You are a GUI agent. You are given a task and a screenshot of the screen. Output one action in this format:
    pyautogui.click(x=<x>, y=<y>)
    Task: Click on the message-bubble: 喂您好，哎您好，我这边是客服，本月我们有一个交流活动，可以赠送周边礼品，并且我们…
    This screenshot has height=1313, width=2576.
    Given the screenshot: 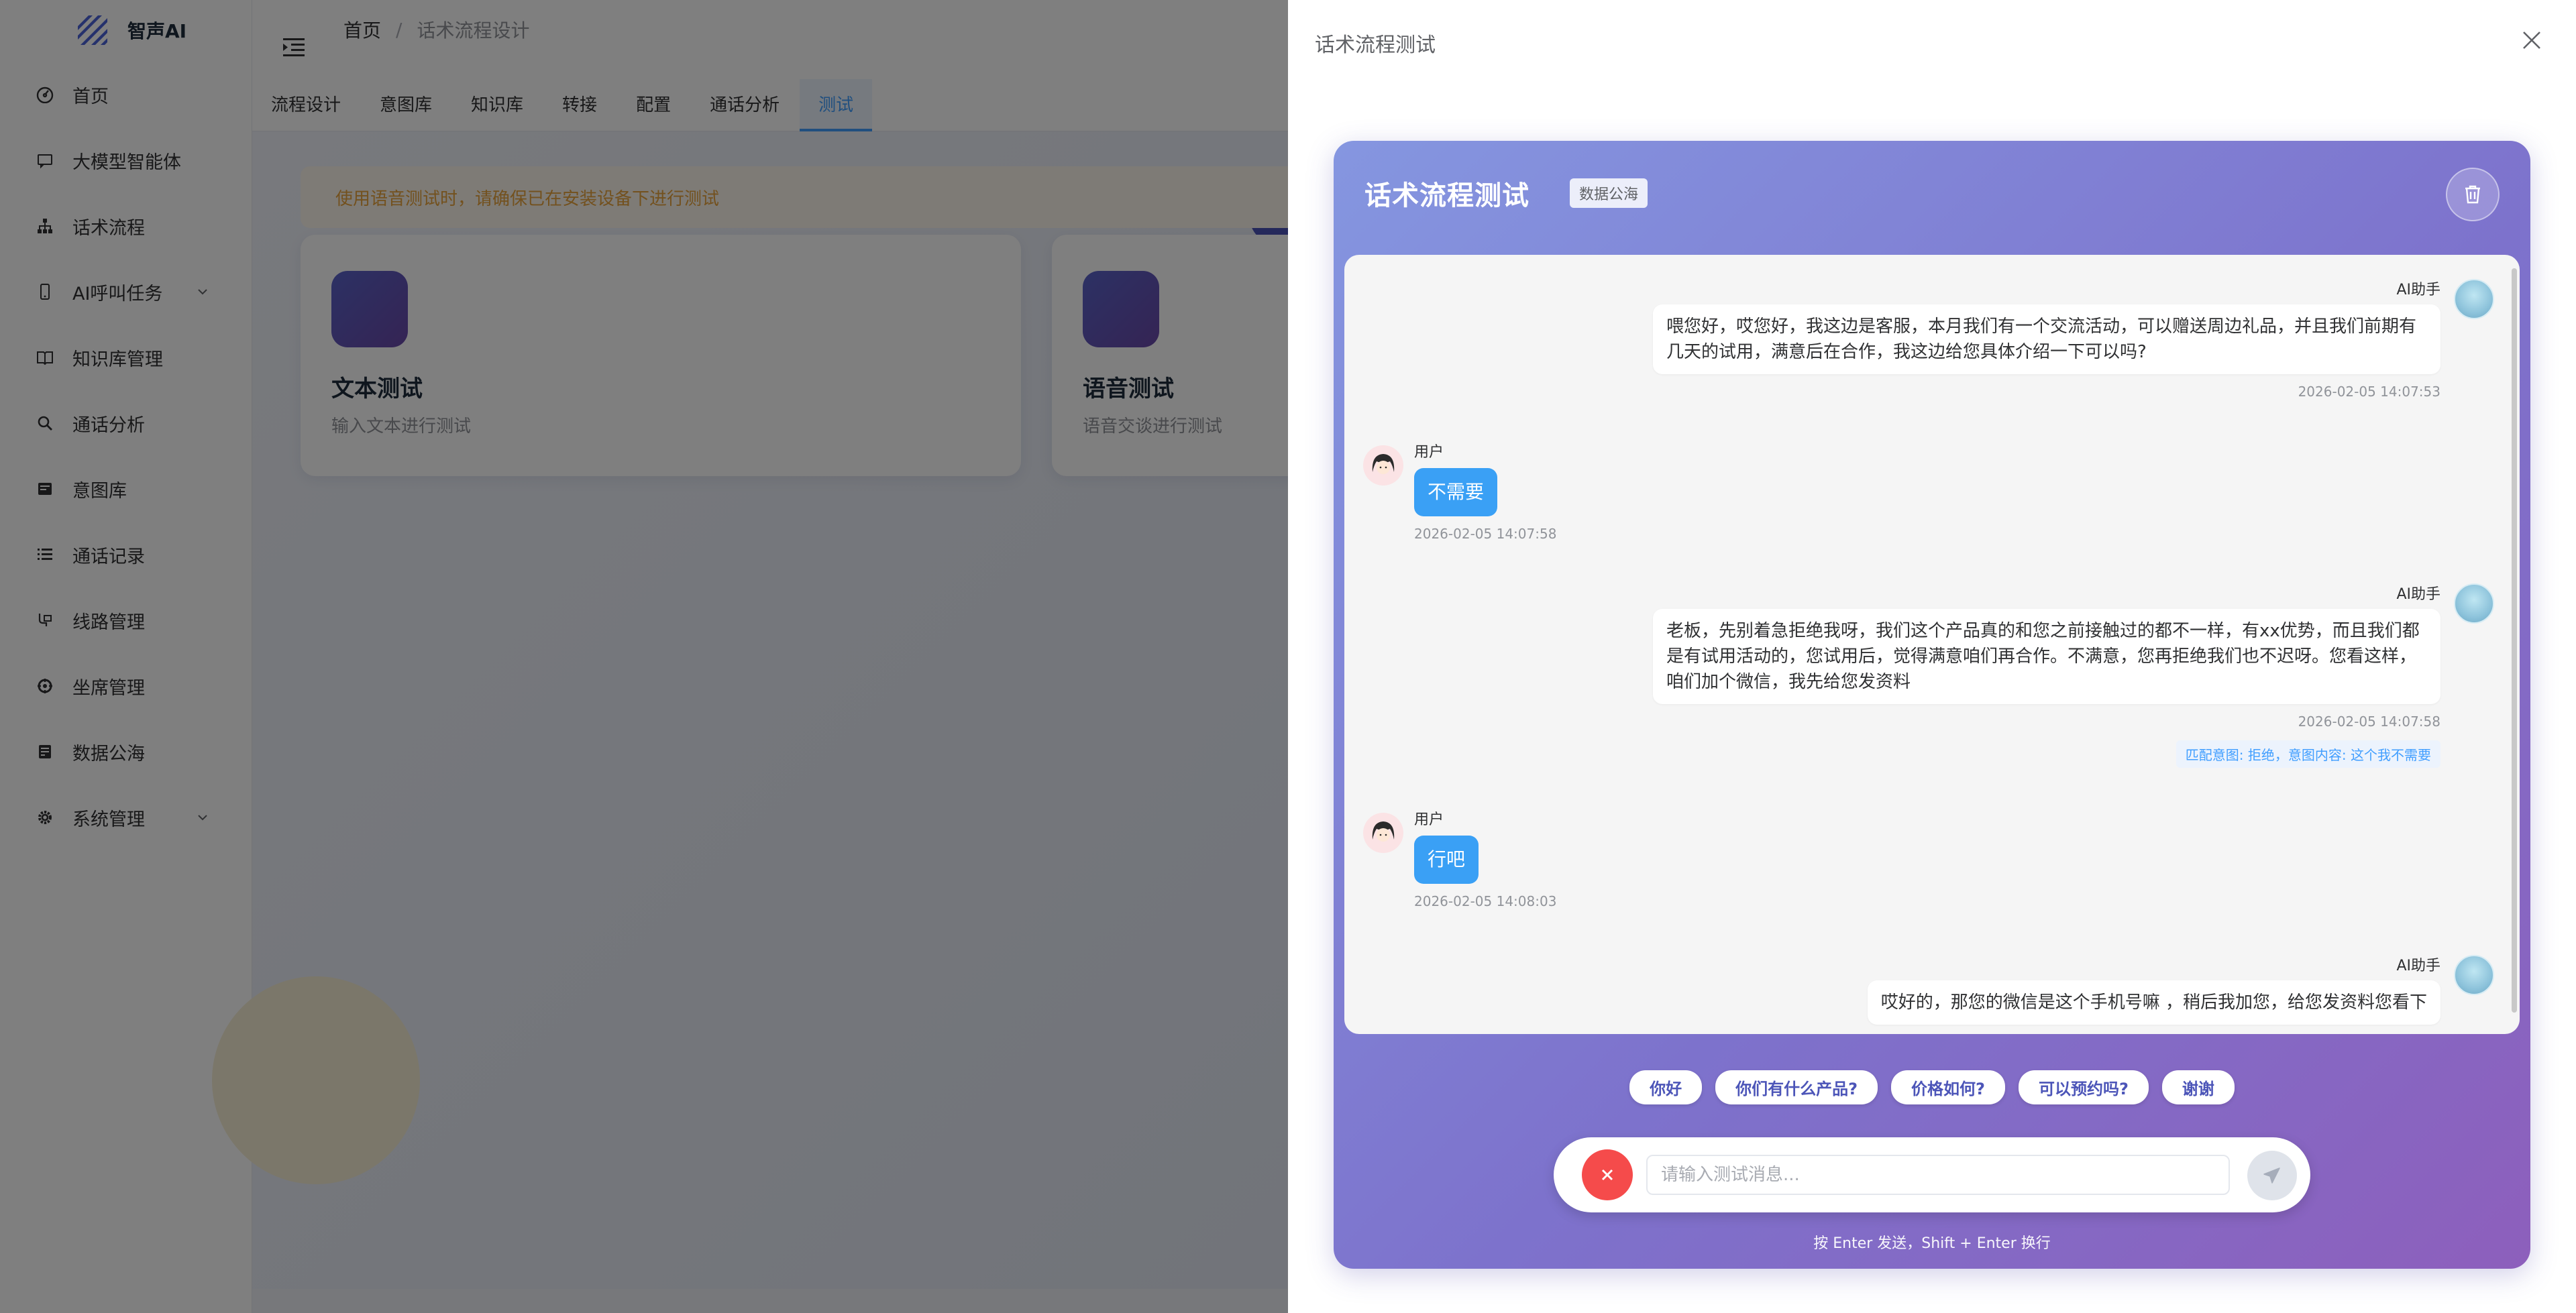 What is the action you would take?
    pyautogui.click(x=2046, y=339)
    